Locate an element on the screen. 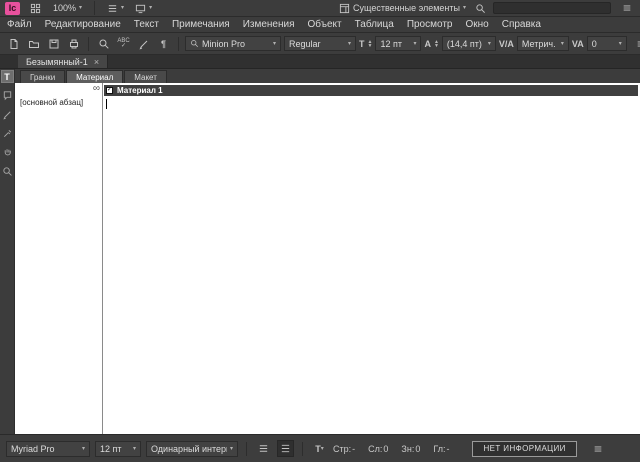 This screenshot has width=640, height=462. new-document-button is located at coordinates (13, 43).